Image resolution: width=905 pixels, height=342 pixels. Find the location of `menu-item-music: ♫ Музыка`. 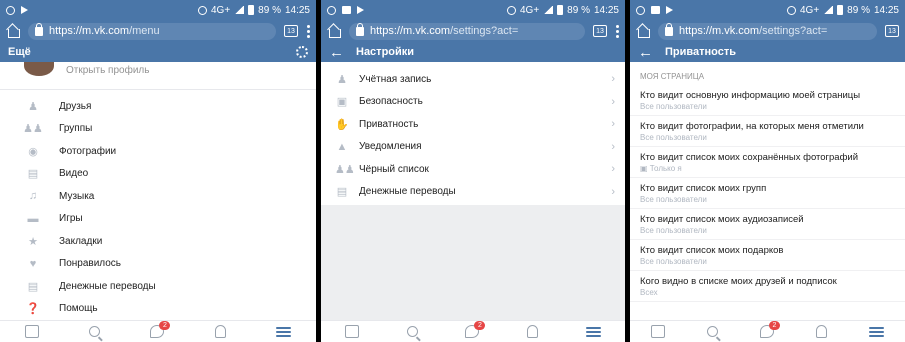

menu-item-music: ♫ Музыка is located at coordinates (158, 196).